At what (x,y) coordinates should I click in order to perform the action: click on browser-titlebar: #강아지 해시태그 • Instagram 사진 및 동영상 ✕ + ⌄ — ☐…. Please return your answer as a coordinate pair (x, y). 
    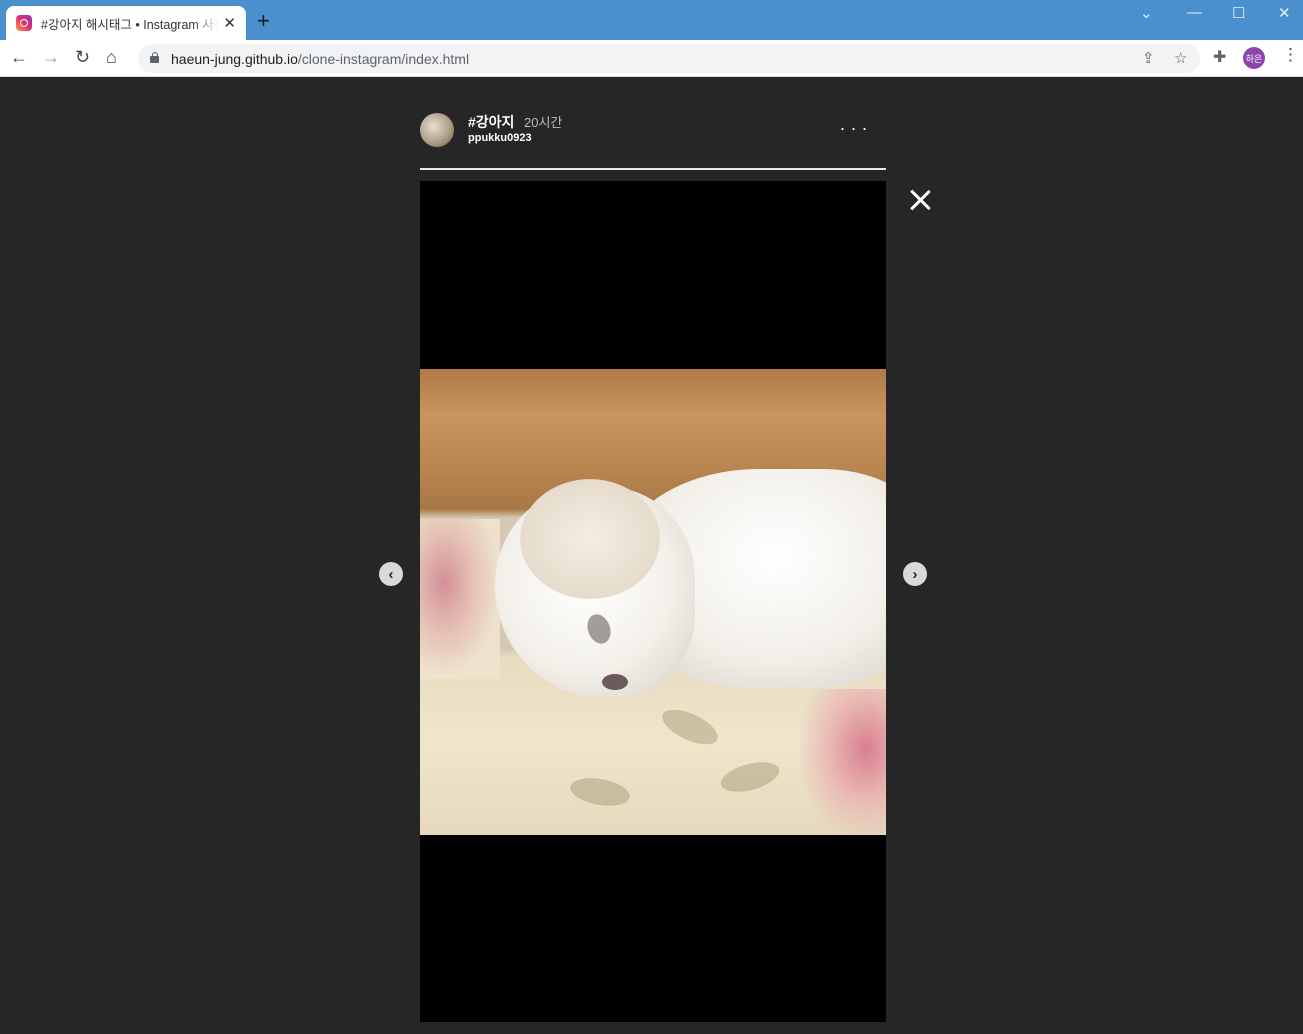
    Looking at the image, I should click on (651, 20).